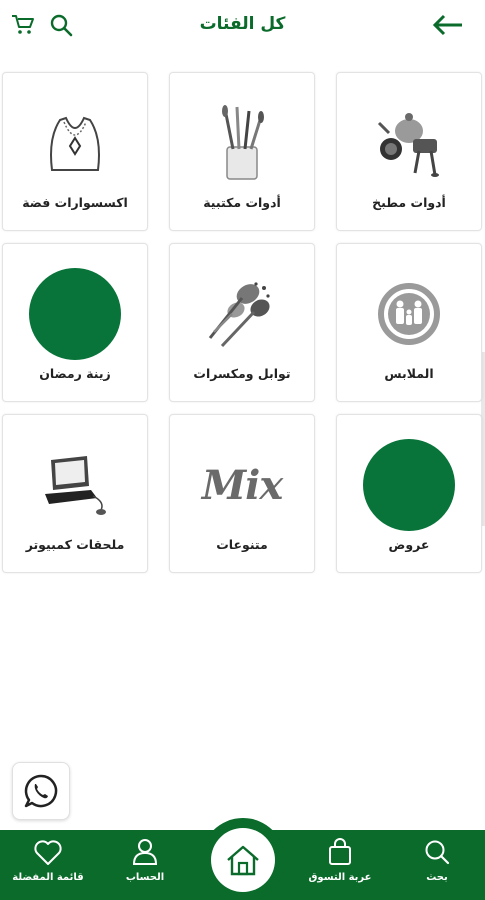  I want to click on search-icon, so click(437, 852).